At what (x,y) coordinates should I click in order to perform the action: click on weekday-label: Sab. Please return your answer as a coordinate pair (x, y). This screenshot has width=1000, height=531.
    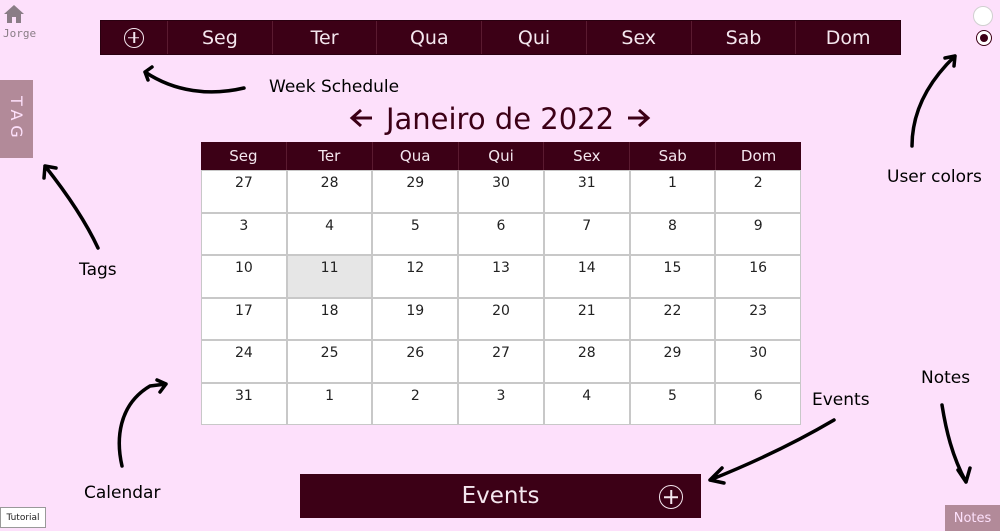
    Looking at the image, I should click on (672, 156).